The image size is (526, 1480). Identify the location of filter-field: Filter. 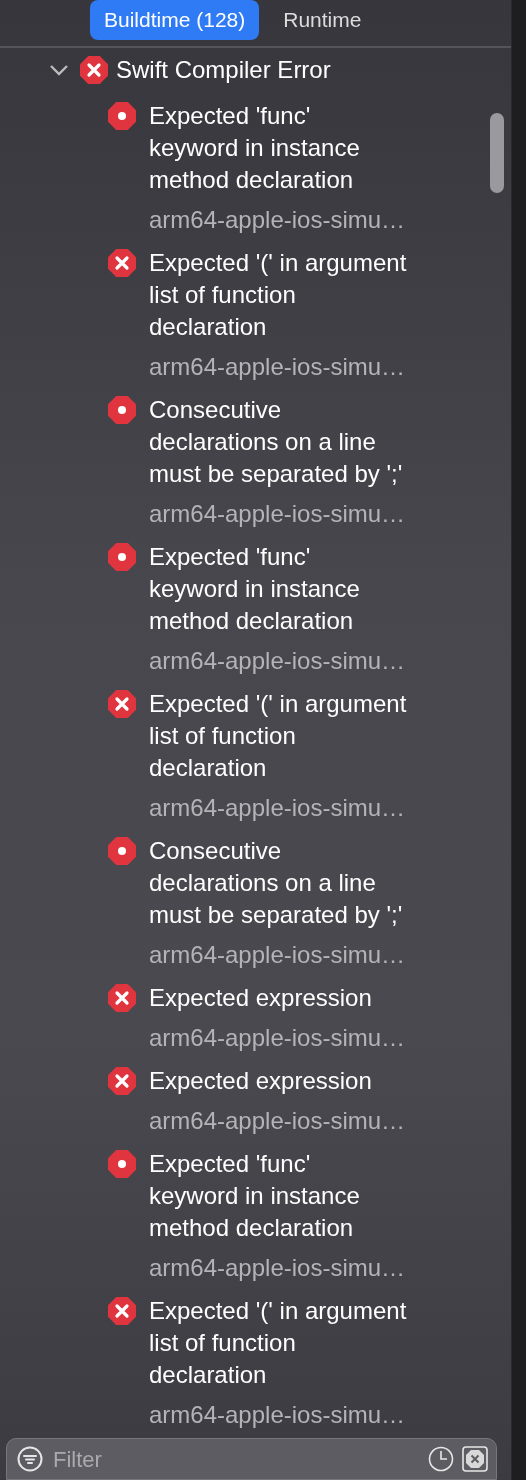
(251, 1459).